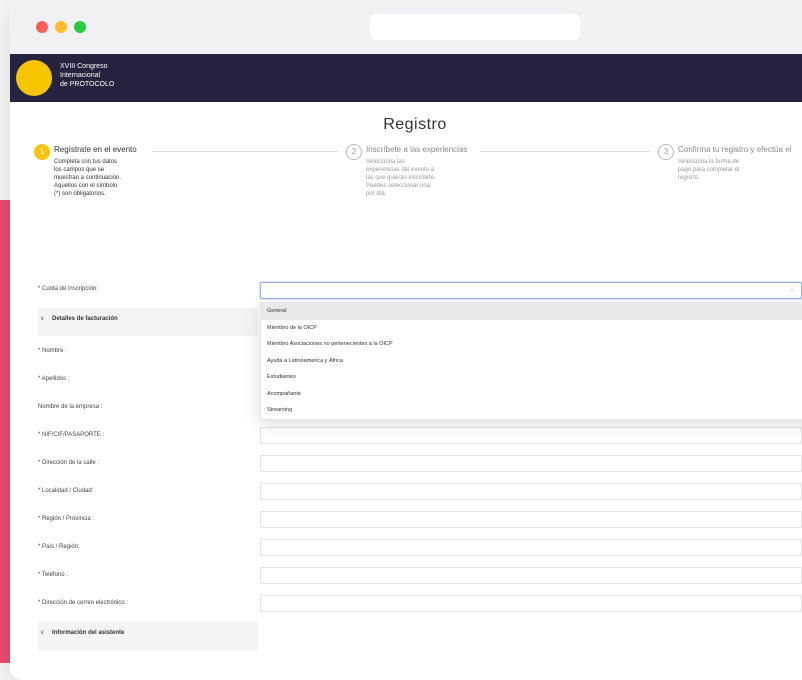  Describe the element at coordinates (71, 435) in the screenshot. I see `nif-label: * NIF/CIF/PASAPORTE :` at that location.